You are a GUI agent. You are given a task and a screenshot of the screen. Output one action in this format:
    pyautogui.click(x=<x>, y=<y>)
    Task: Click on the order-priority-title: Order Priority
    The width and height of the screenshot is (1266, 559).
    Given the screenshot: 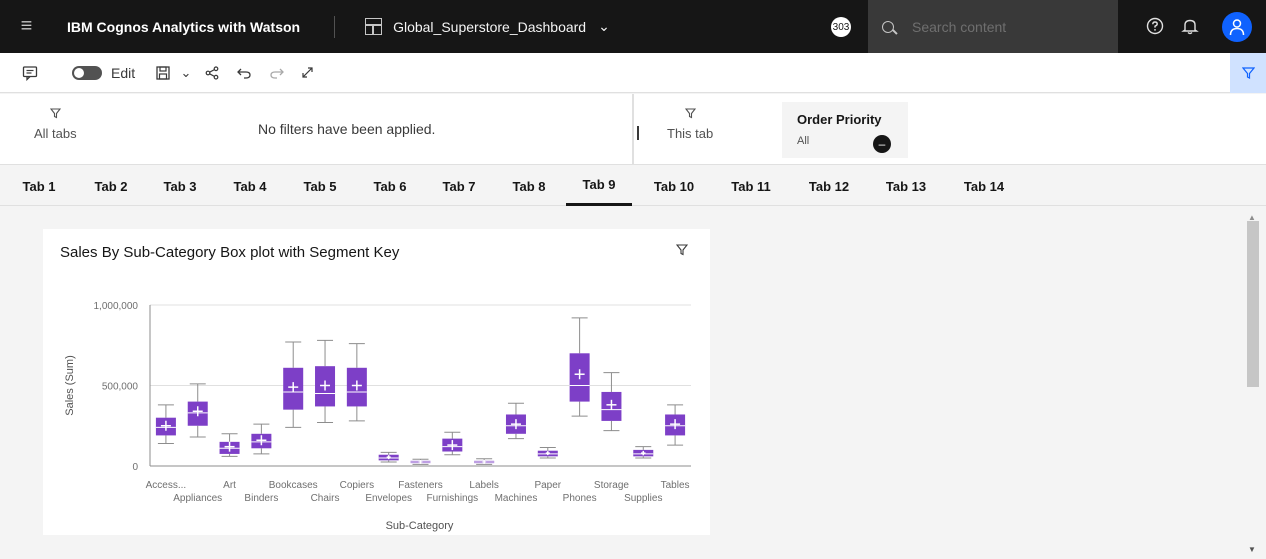 What is the action you would take?
    pyautogui.click(x=839, y=119)
    